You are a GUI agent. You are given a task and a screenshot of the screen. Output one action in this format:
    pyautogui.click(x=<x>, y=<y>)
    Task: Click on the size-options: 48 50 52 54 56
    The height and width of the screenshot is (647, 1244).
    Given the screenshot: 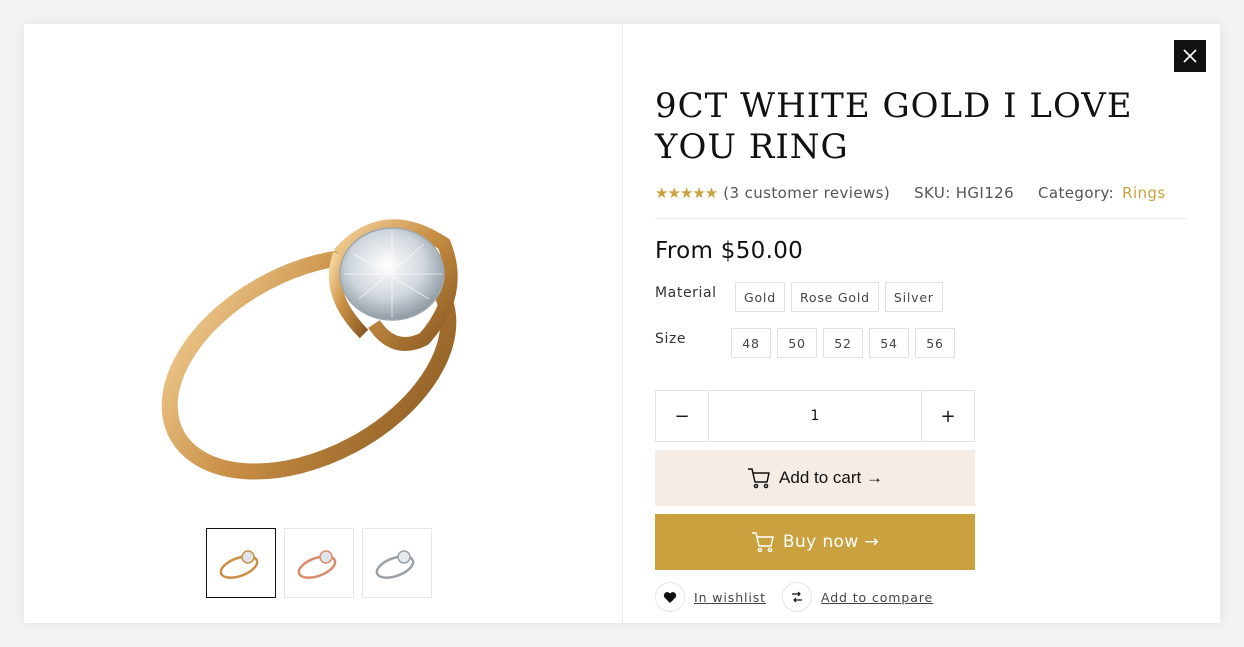 What is the action you would take?
    pyautogui.click(x=843, y=343)
    